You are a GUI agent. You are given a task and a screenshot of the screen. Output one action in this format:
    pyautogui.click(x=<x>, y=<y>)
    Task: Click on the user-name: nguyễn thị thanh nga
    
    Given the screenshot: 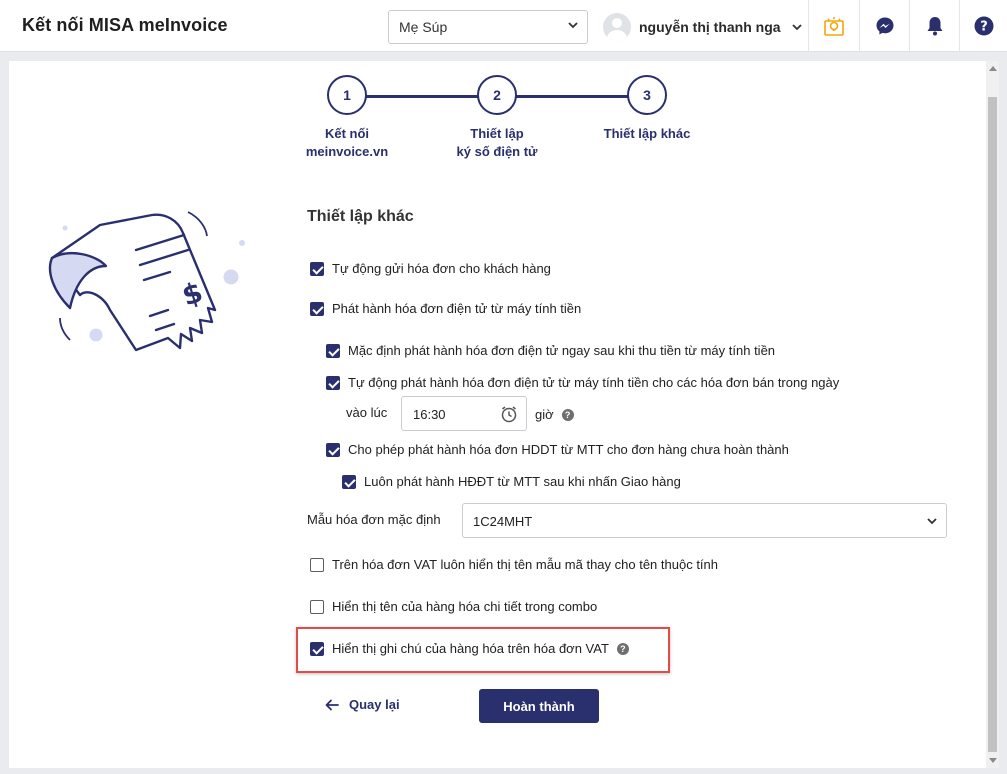 What is the action you would take?
    pyautogui.click(x=710, y=27)
    